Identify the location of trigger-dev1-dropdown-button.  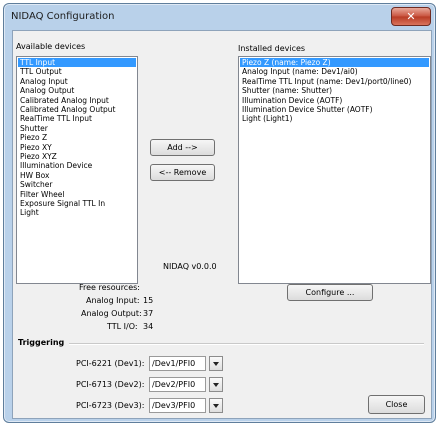
(216, 363).